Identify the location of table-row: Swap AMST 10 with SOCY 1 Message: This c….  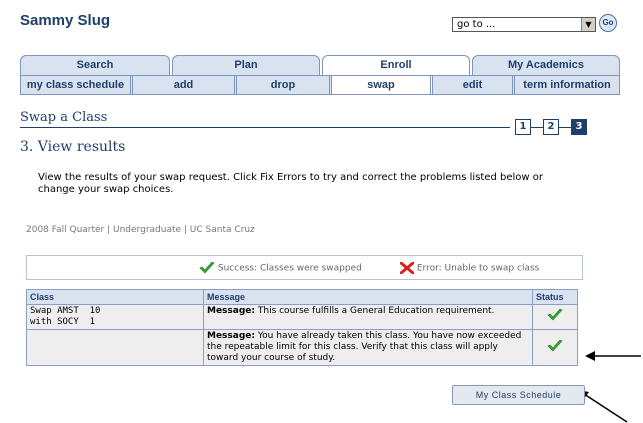
(302, 317).